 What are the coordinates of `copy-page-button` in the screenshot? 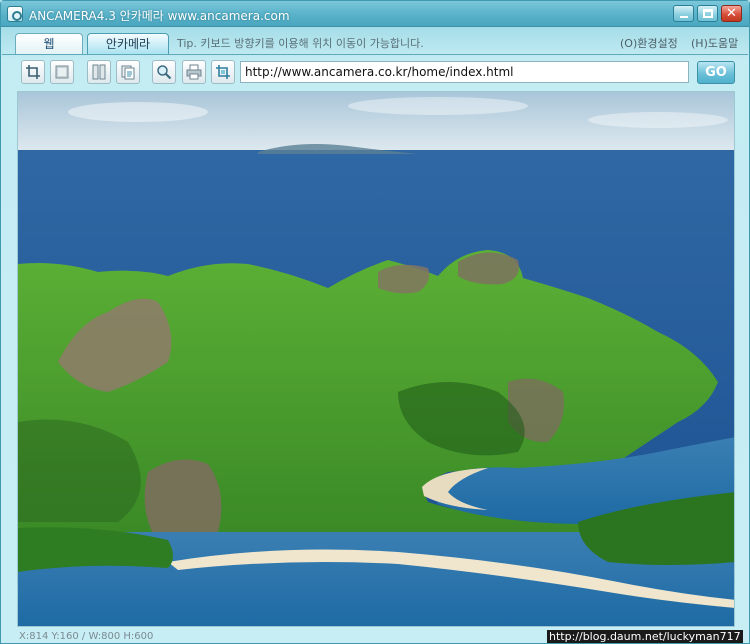 It's located at (128, 72).